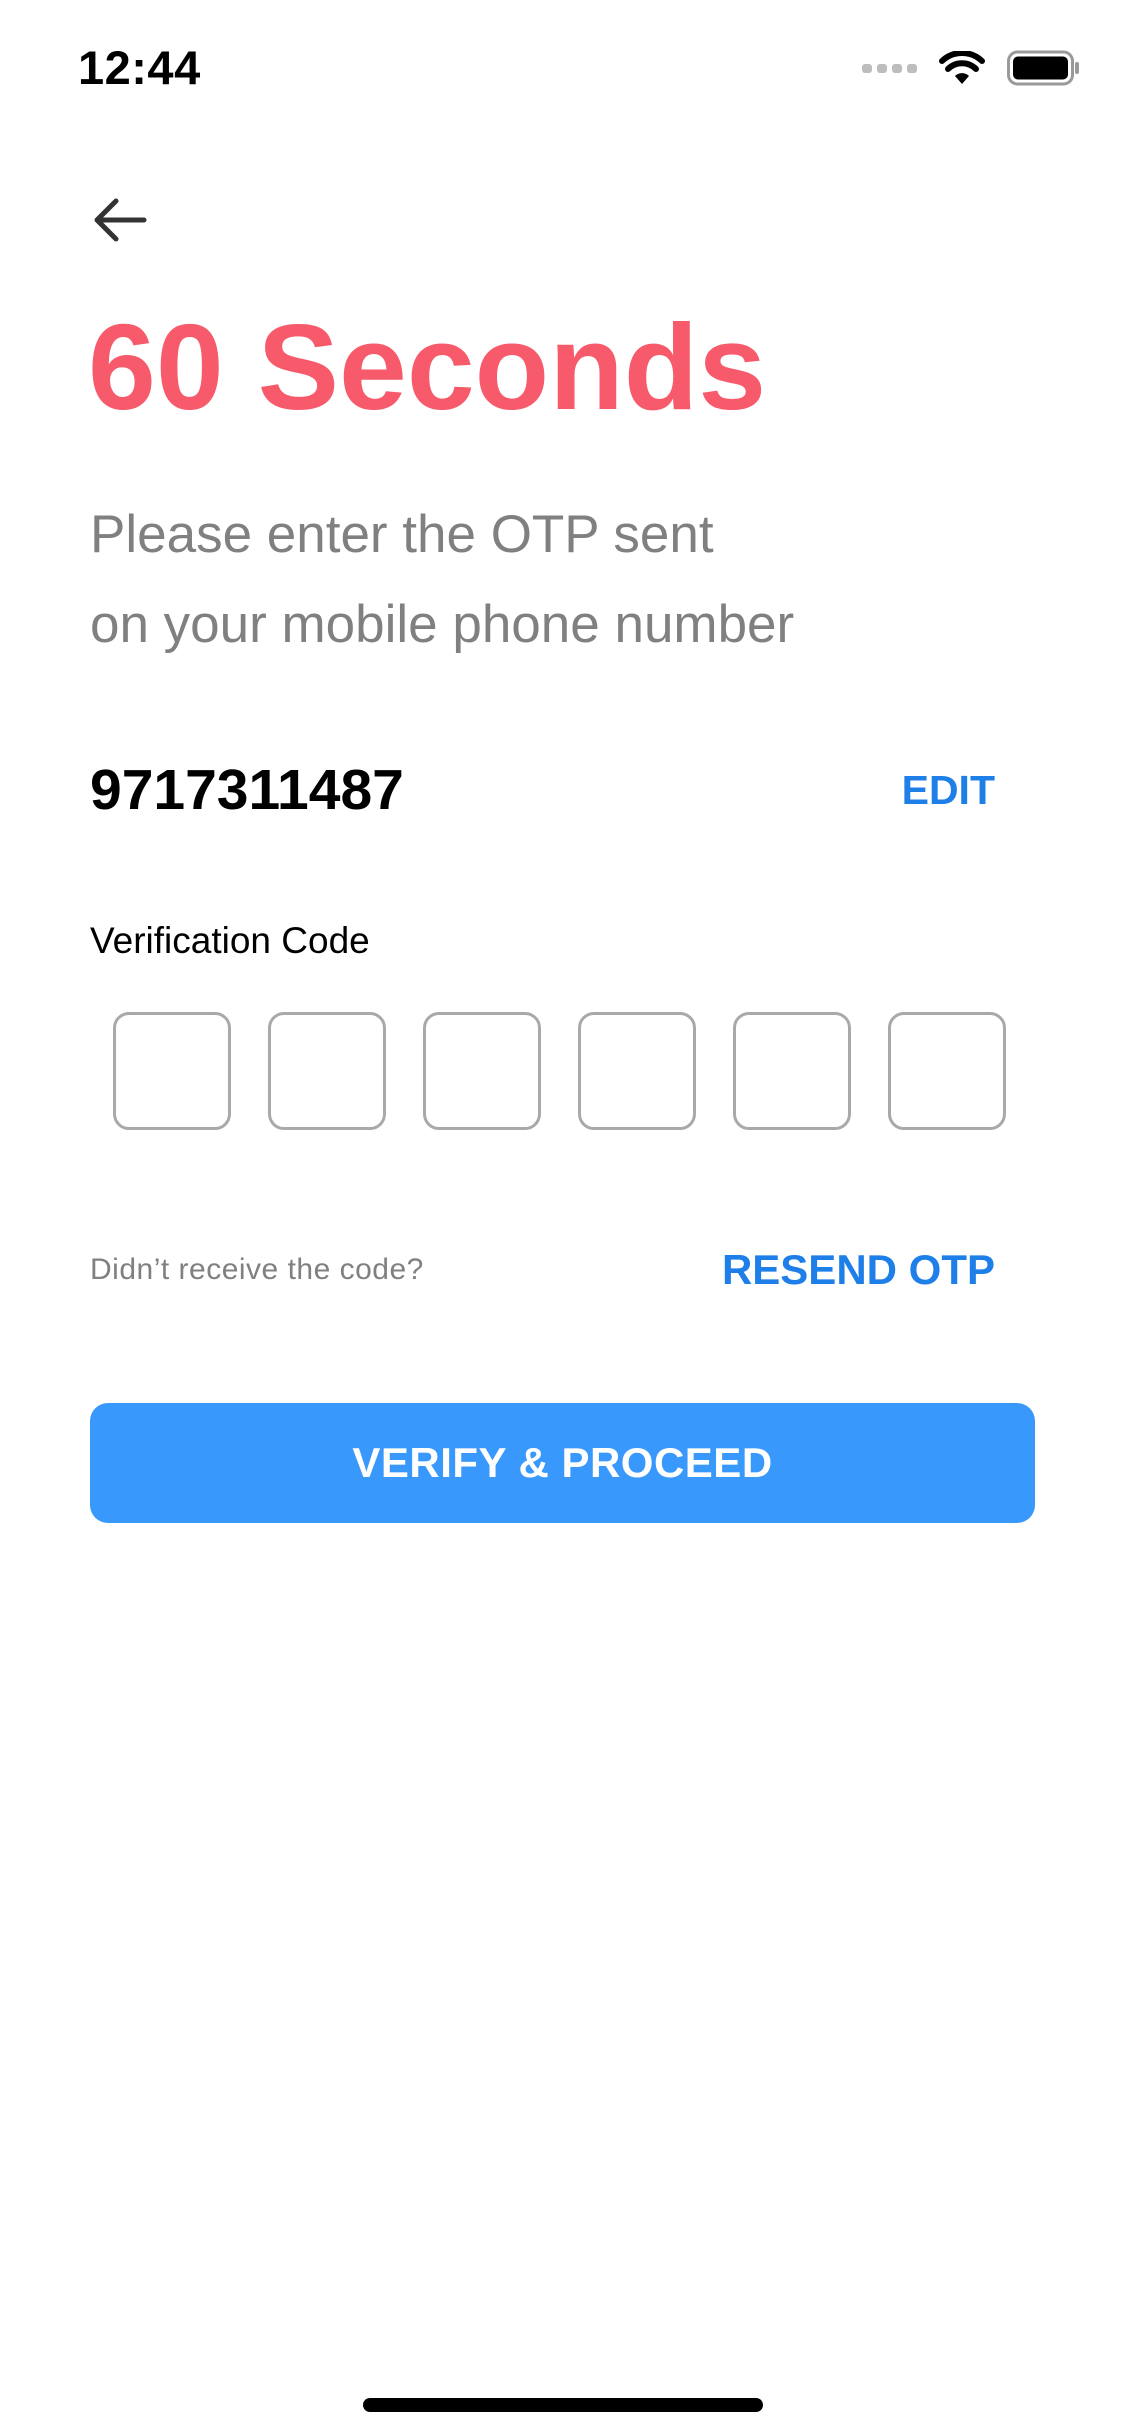 Image resolution: width=1125 pixels, height=2436 pixels. I want to click on edit-phone-button: EDIT, so click(948, 790).